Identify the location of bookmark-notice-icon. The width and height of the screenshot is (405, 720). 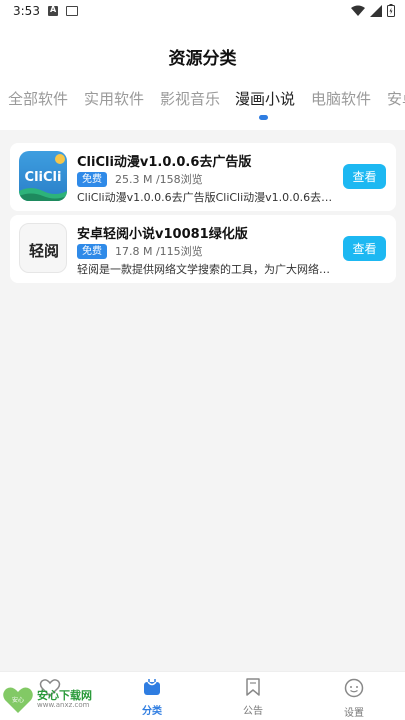
(253, 687).